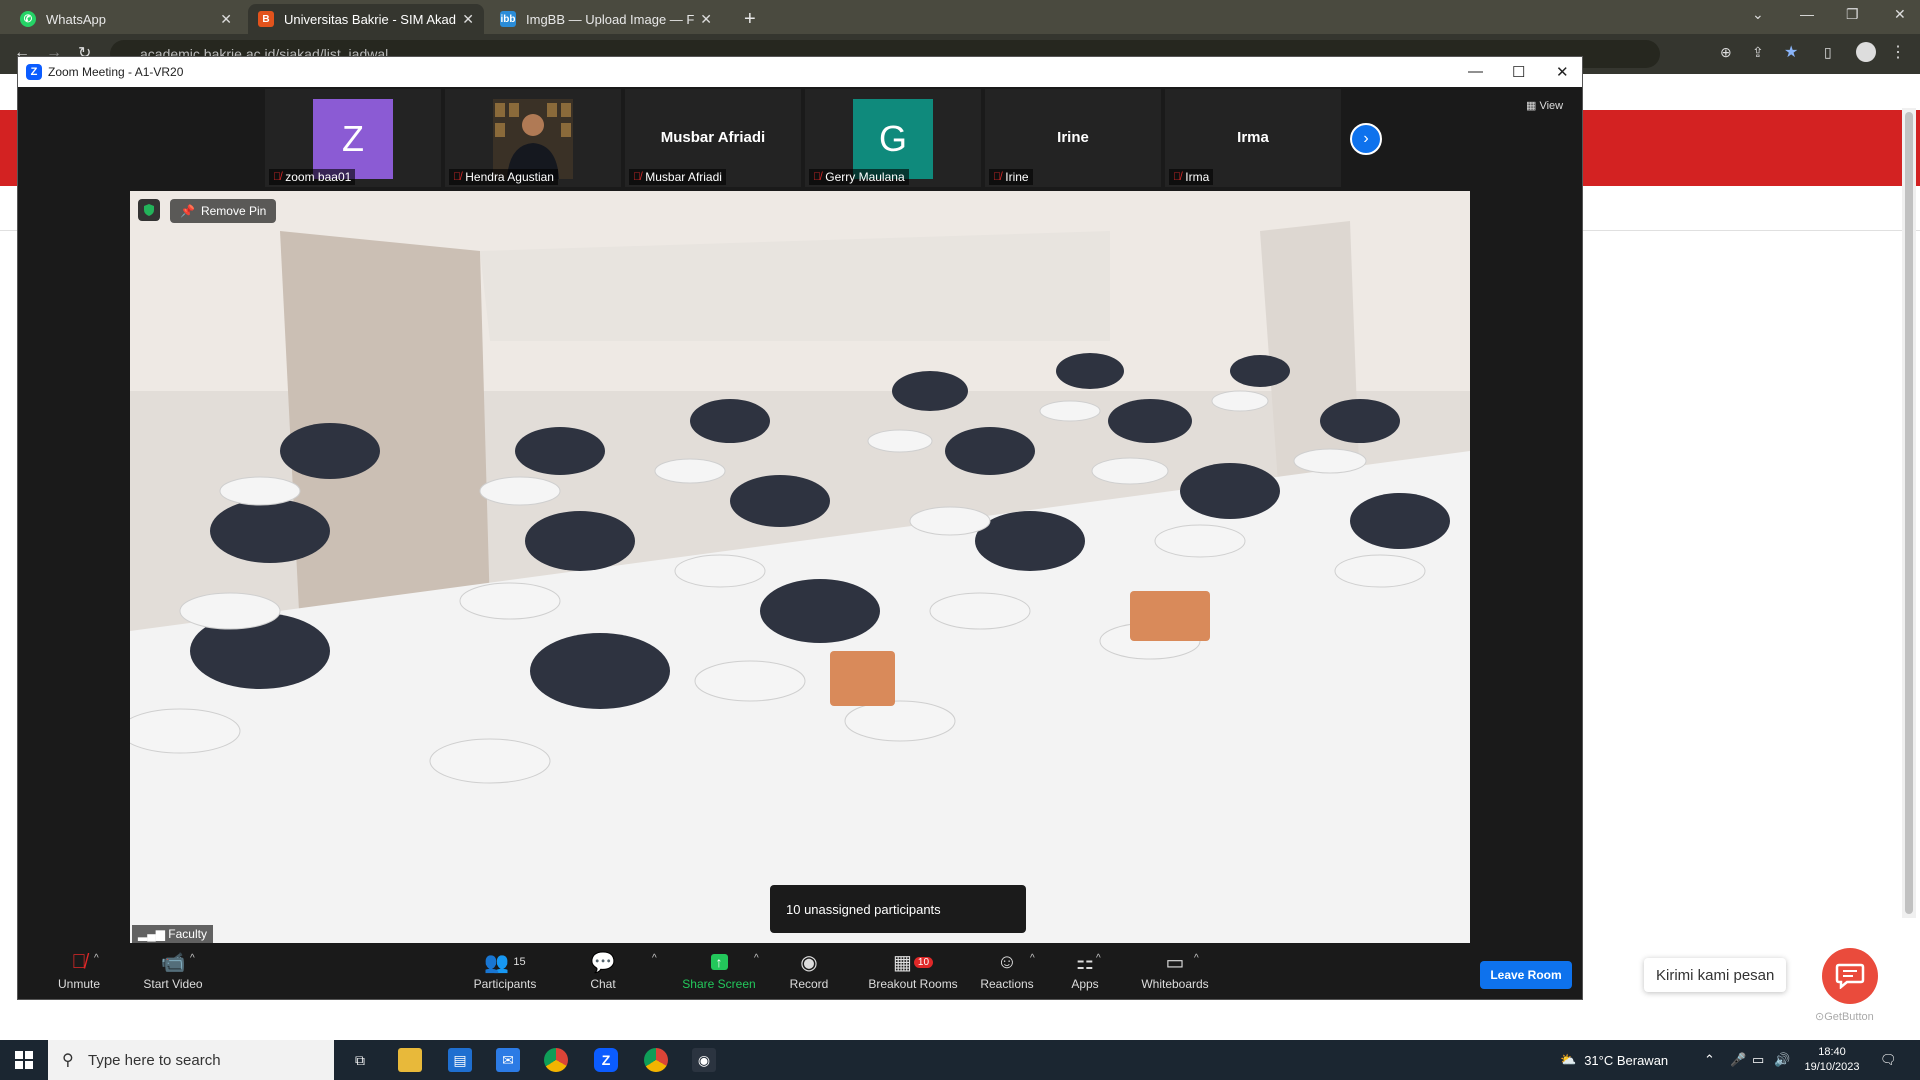  Describe the element at coordinates (809, 962) in the screenshot. I see `record-icon: ◉` at that location.